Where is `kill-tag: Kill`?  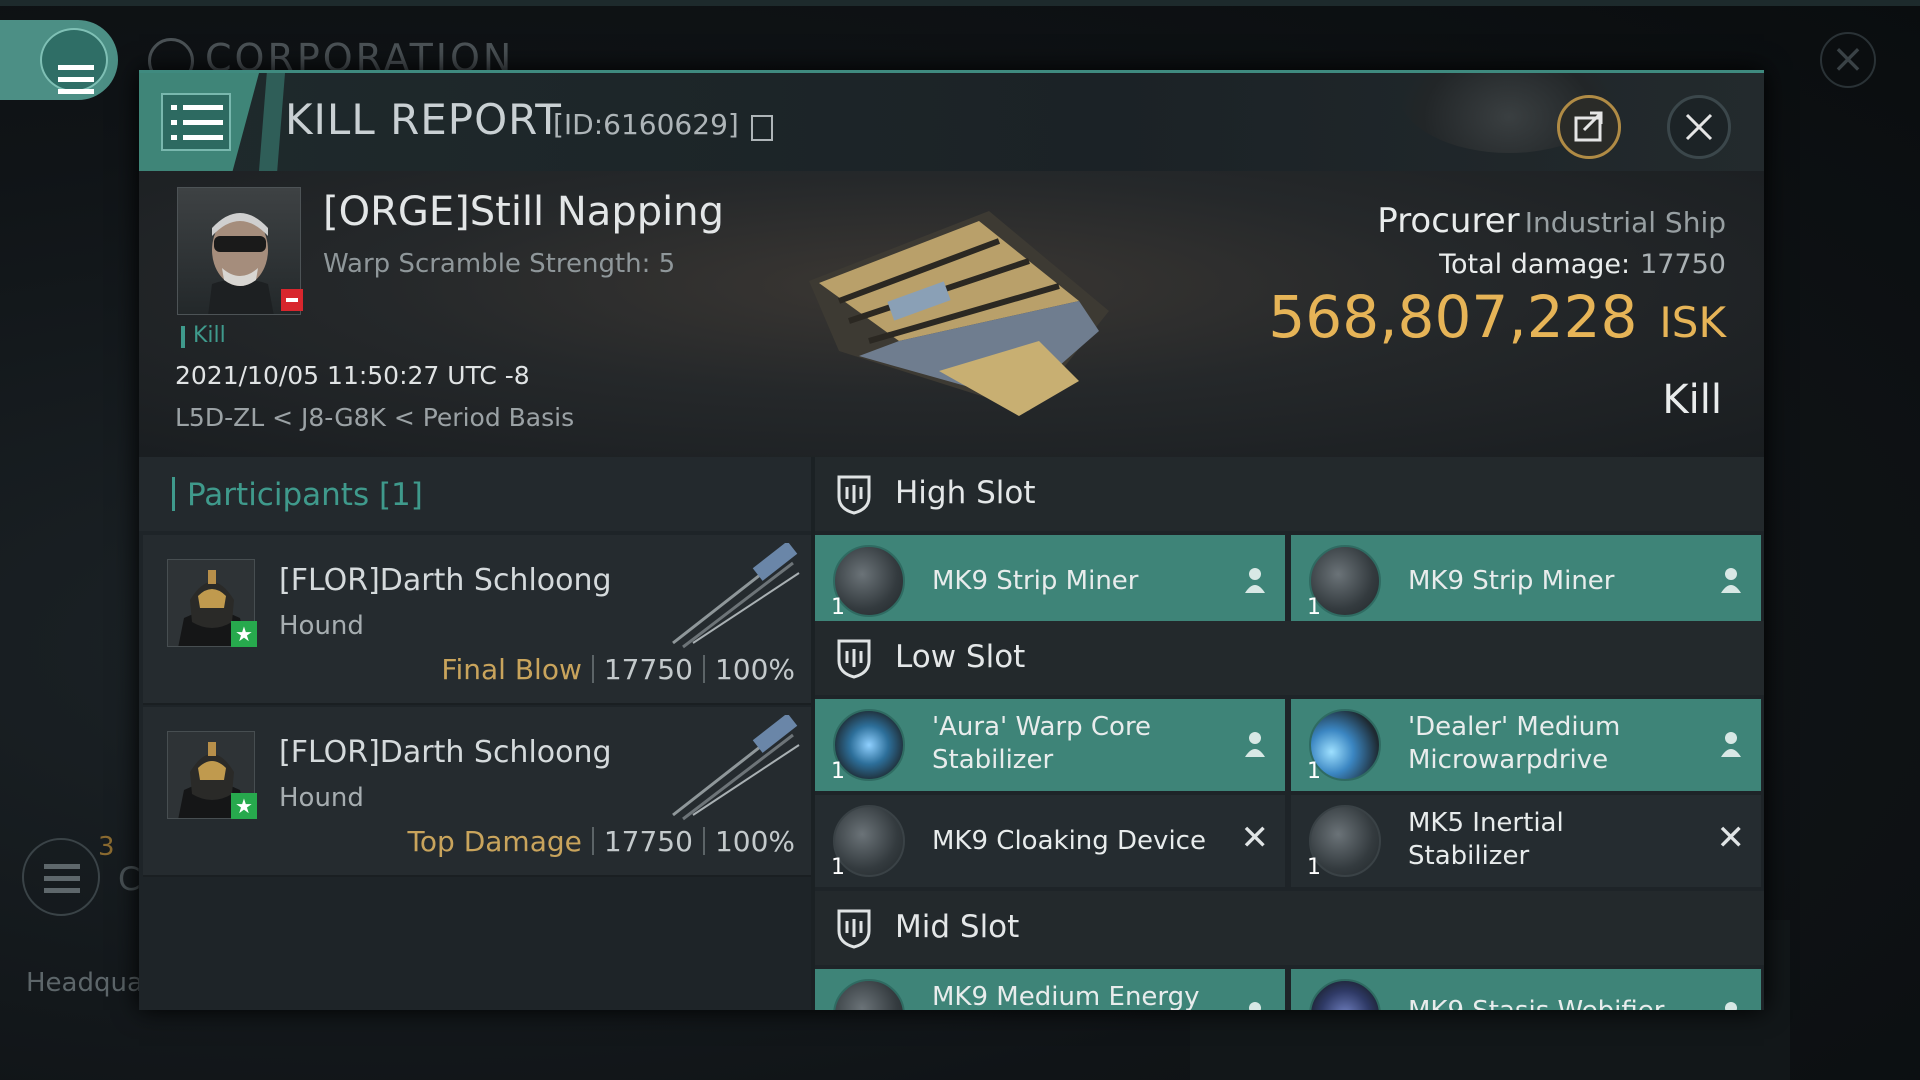
kill-tag: Kill is located at coordinates (209, 335).